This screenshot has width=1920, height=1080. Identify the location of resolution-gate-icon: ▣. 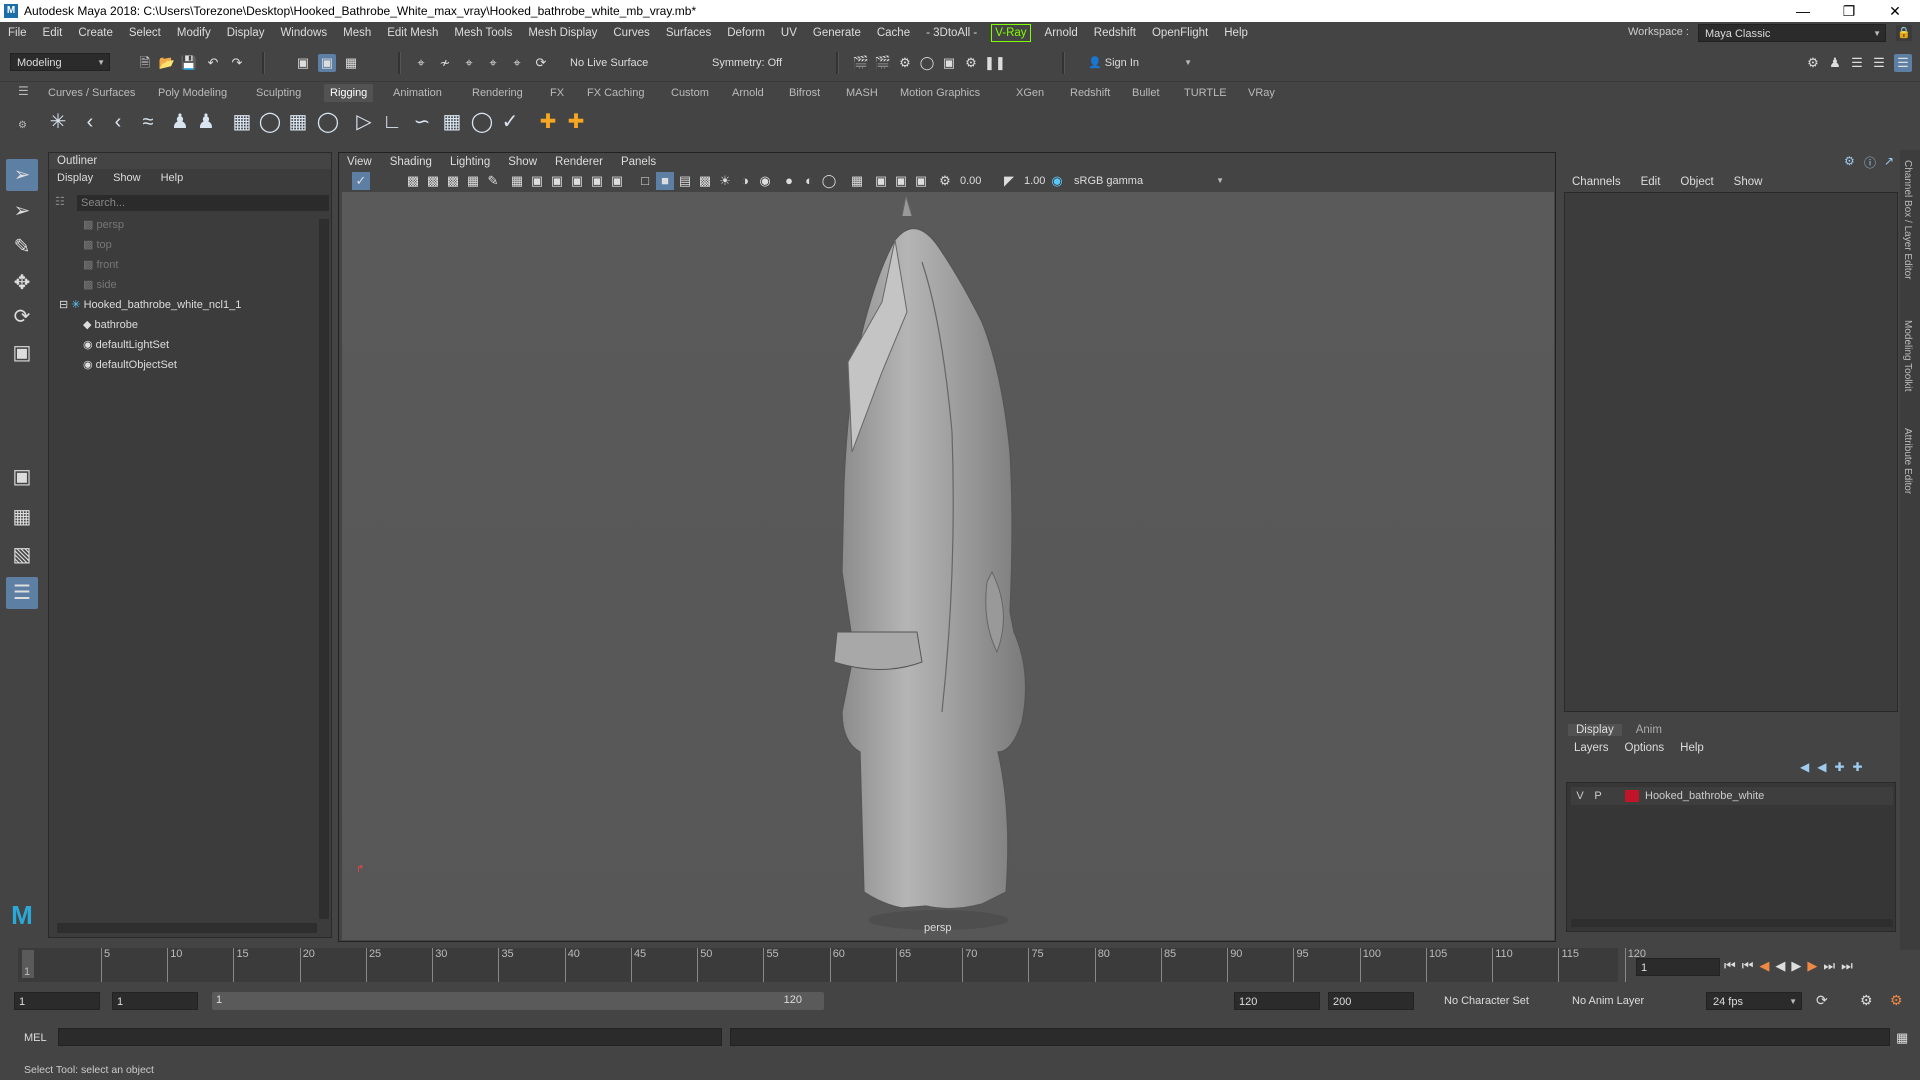
(557, 181).